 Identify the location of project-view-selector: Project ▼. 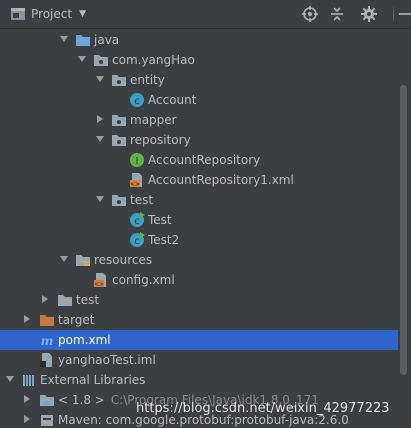
(48, 14).